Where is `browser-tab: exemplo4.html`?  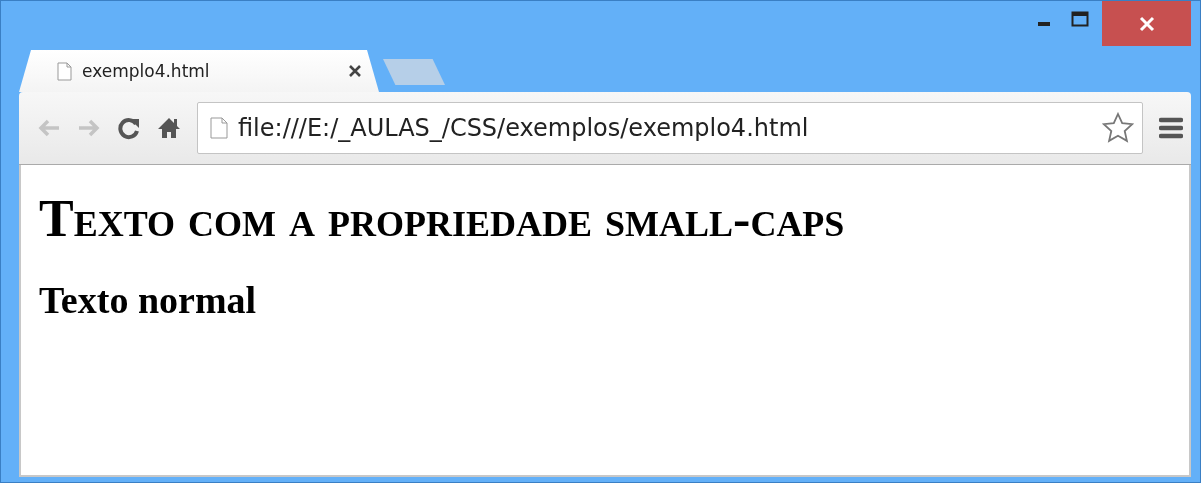 browser-tab: exemplo4.html is located at coordinates (199, 71).